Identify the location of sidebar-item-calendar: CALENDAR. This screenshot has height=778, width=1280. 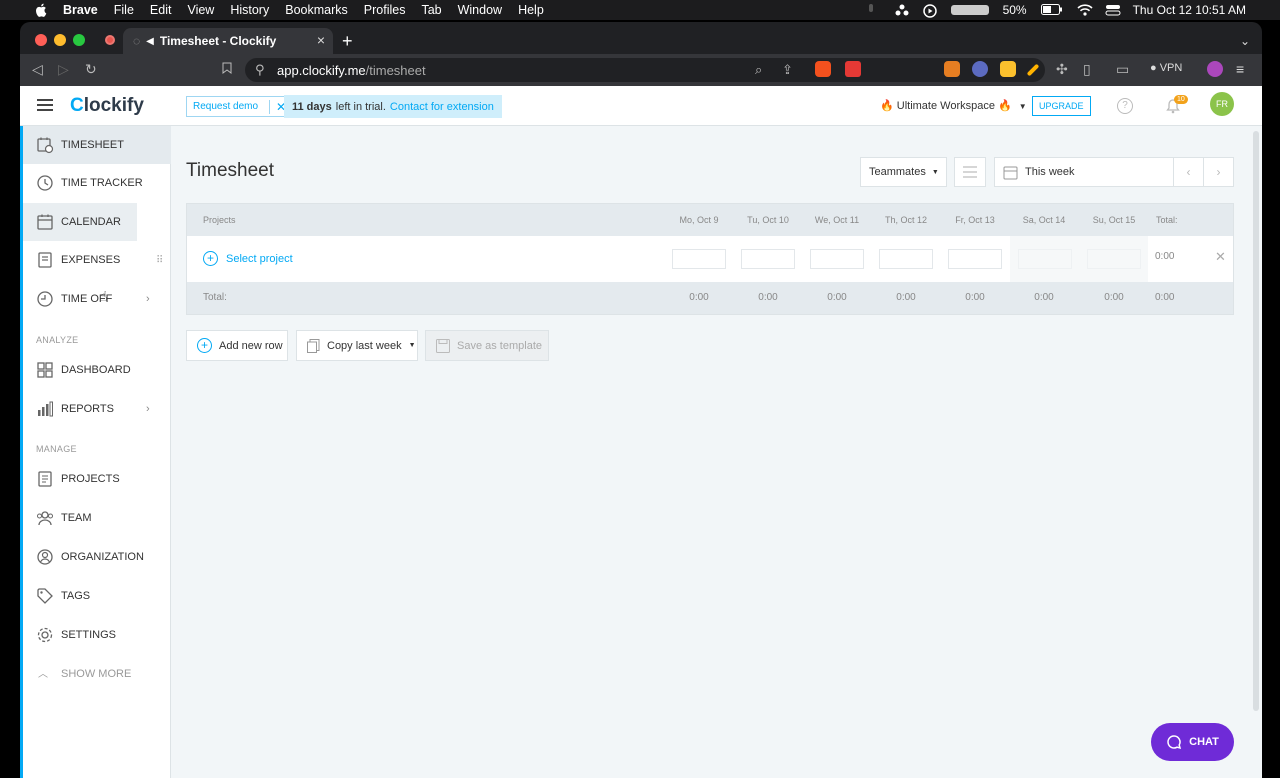
(78, 222).